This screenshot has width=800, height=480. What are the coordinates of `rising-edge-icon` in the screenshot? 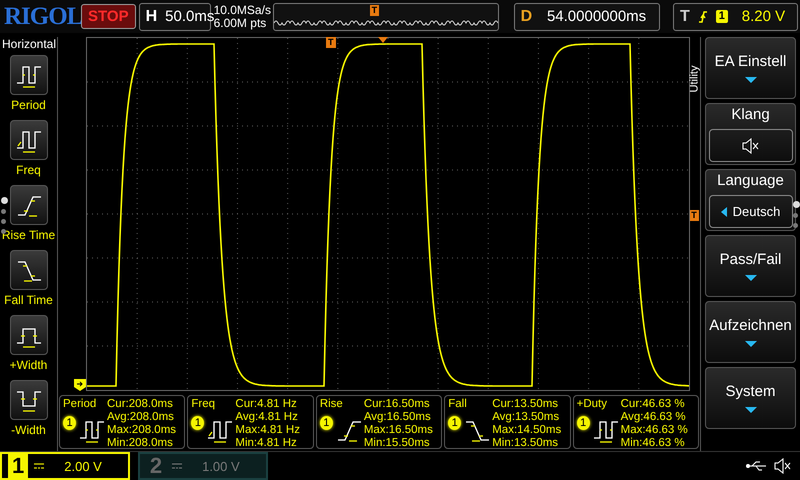 It's located at (703, 17).